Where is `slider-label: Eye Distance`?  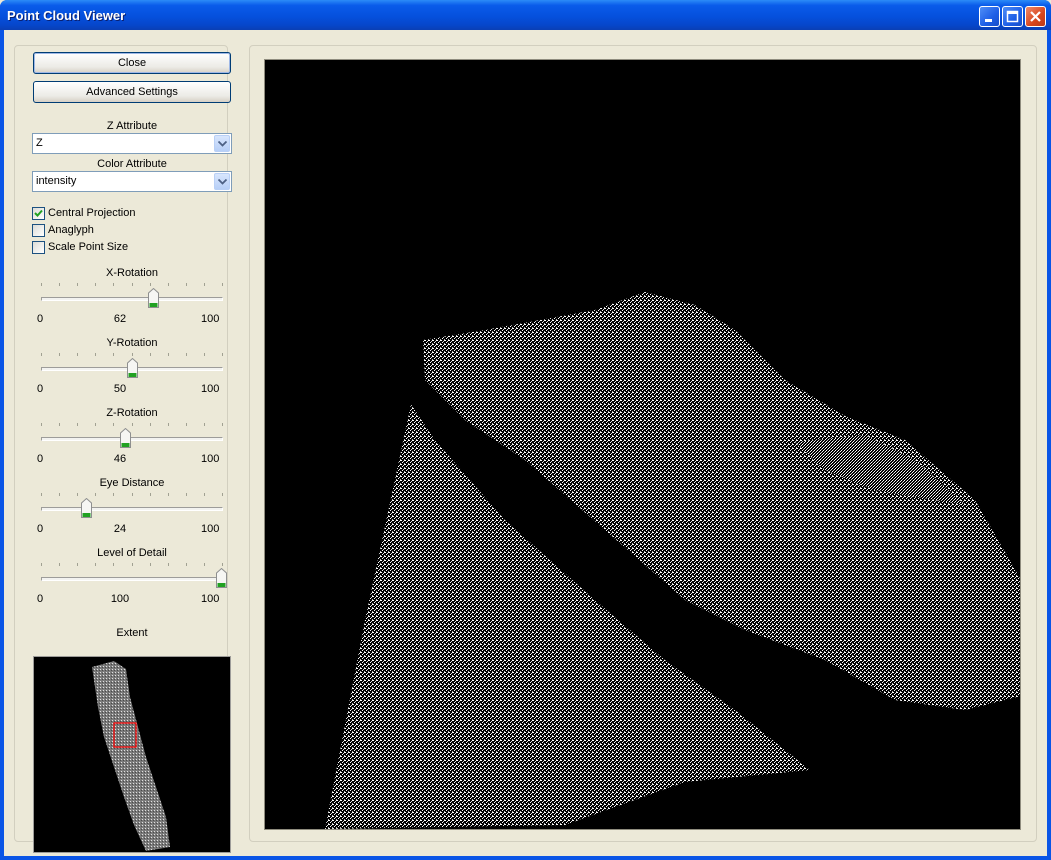
slider-label: Eye Distance is located at coordinates (132, 483).